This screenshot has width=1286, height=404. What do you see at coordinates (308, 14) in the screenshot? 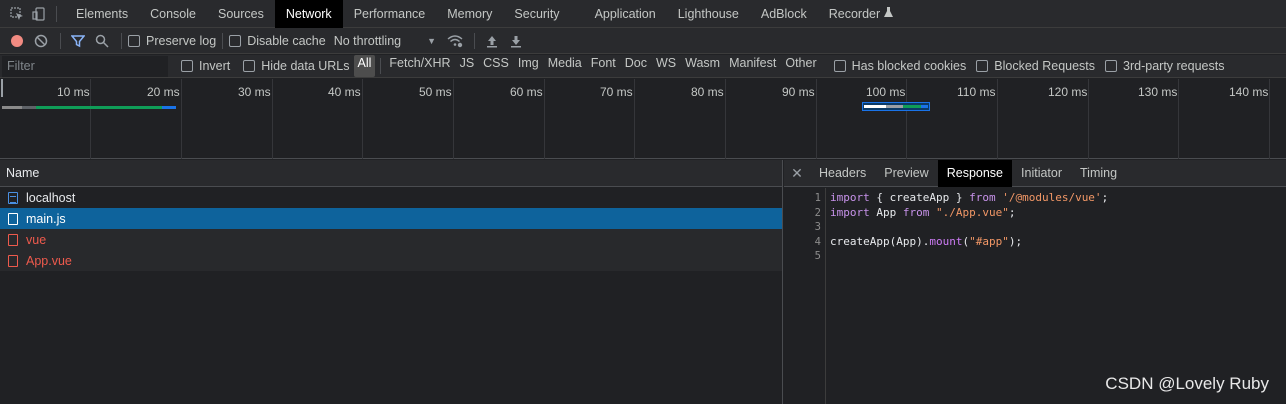
I see `tab-network: Network` at bounding box center [308, 14].